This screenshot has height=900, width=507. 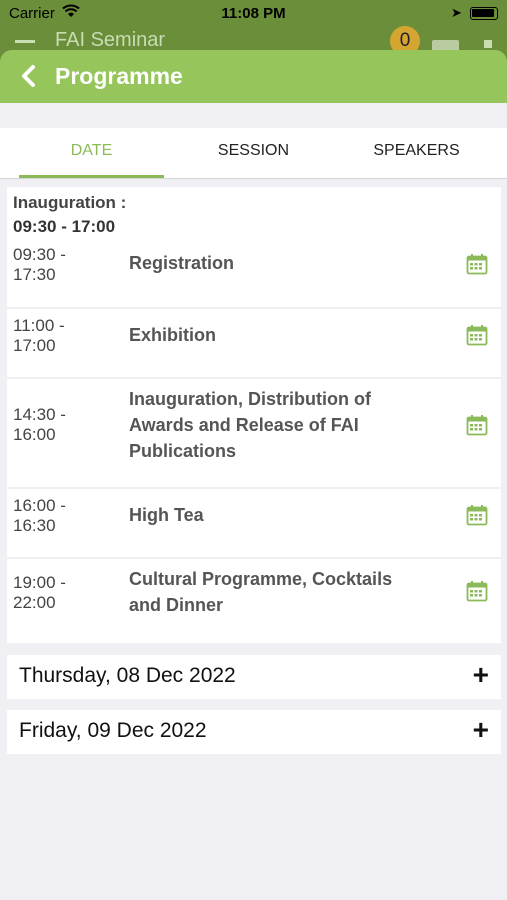 I want to click on event-row: 16:00 - 16:30 High Tea, so click(x=254, y=524).